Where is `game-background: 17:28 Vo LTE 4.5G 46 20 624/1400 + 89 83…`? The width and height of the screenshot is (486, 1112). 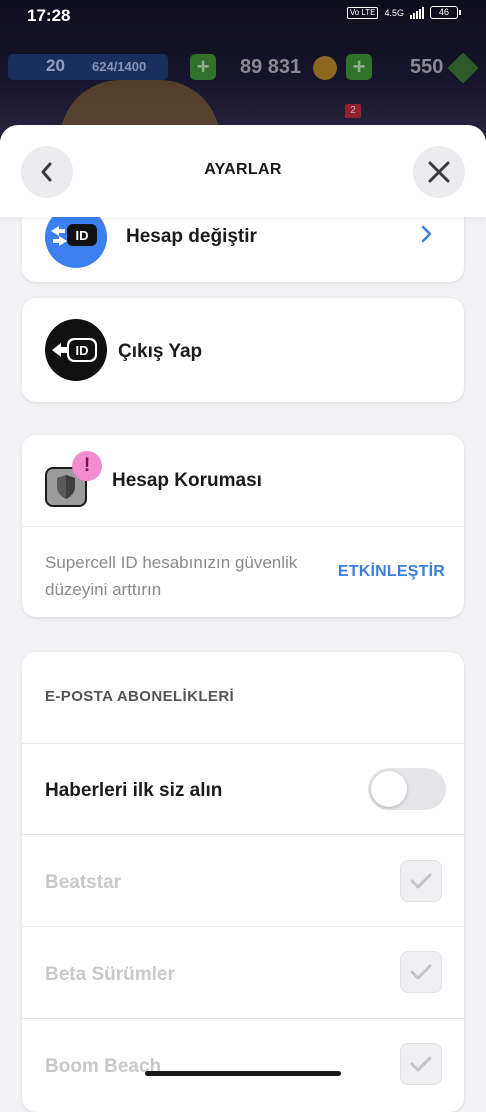 game-background: 17:28 Vo LTE 4.5G 46 20 624/1400 + 89 83… is located at coordinates (243, 70).